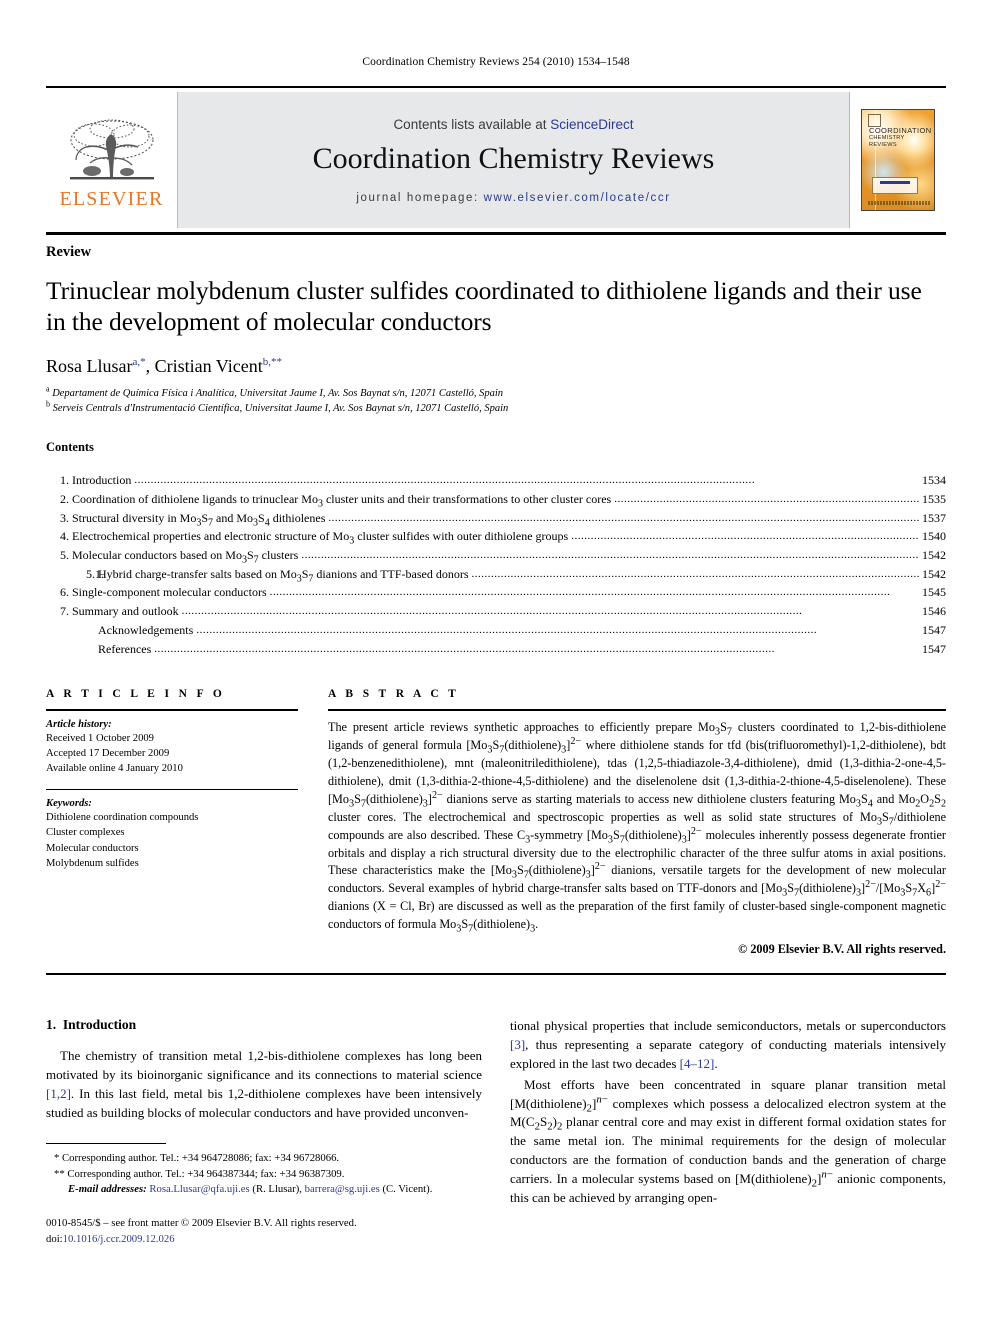 The height and width of the screenshot is (1323, 992). What do you see at coordinates (111, 198) in the screenshot?
I see `elsevier-wordmark: ELSEVIER` at bounding box center [111, 198].